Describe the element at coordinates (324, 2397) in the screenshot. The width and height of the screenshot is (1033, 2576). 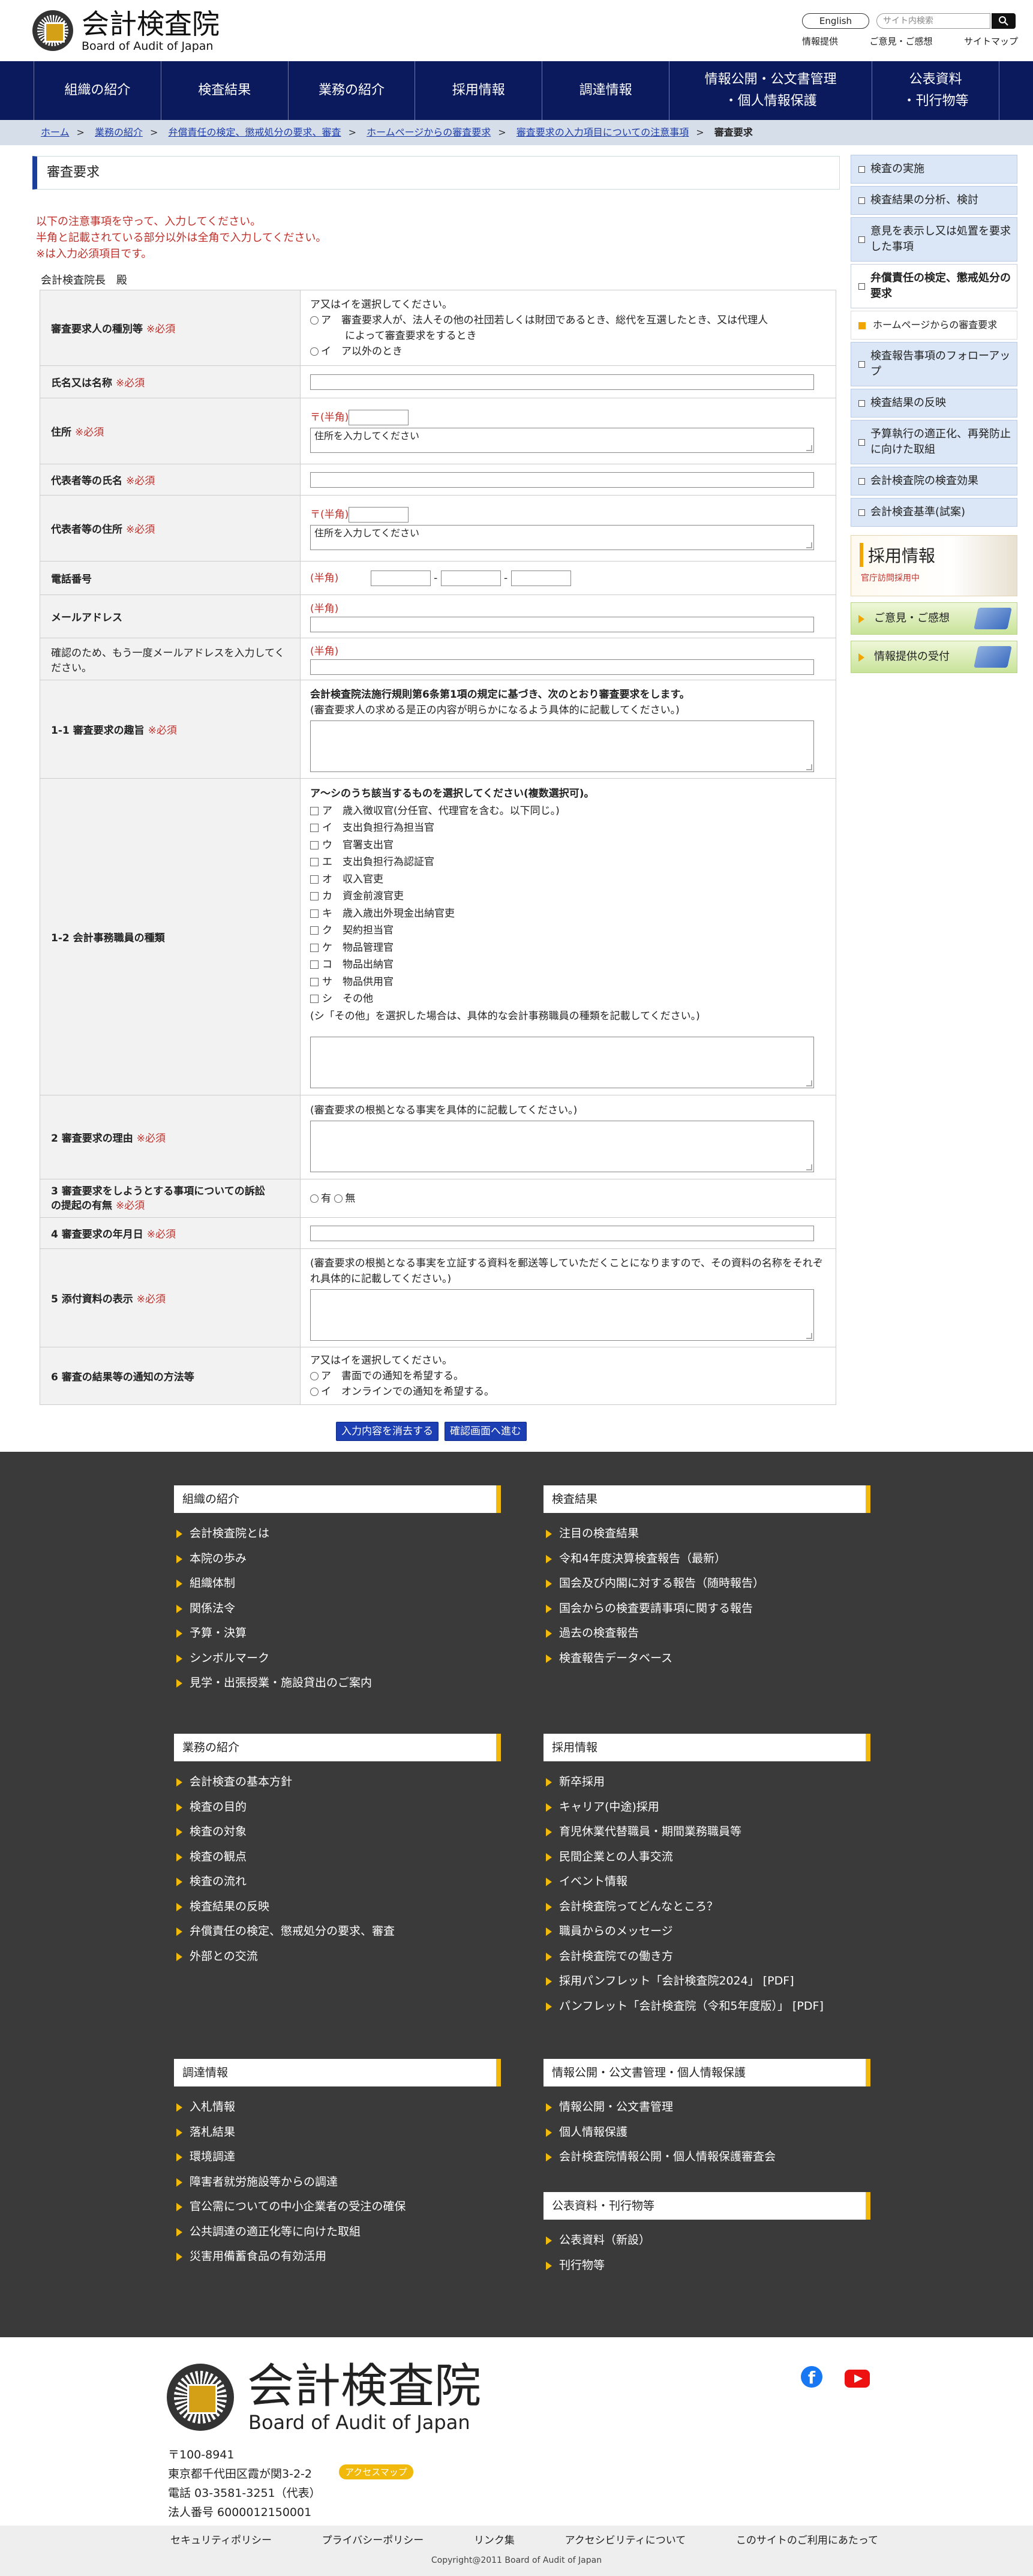
I see `footer-logo: 会計検査院 Board of Audit of Japan` at that location.